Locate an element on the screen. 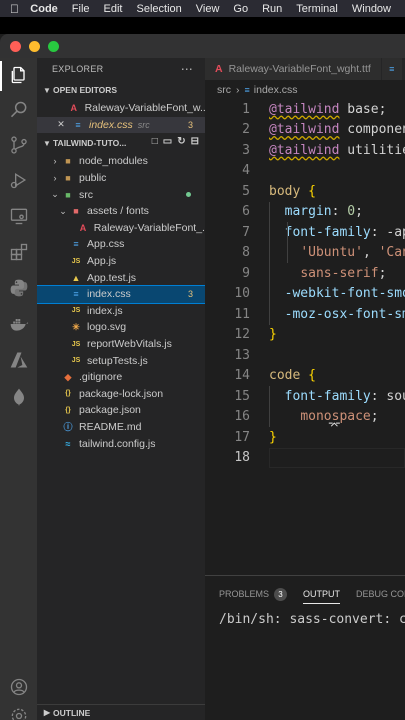  menu-view: View is located at coordinates (208, 9).